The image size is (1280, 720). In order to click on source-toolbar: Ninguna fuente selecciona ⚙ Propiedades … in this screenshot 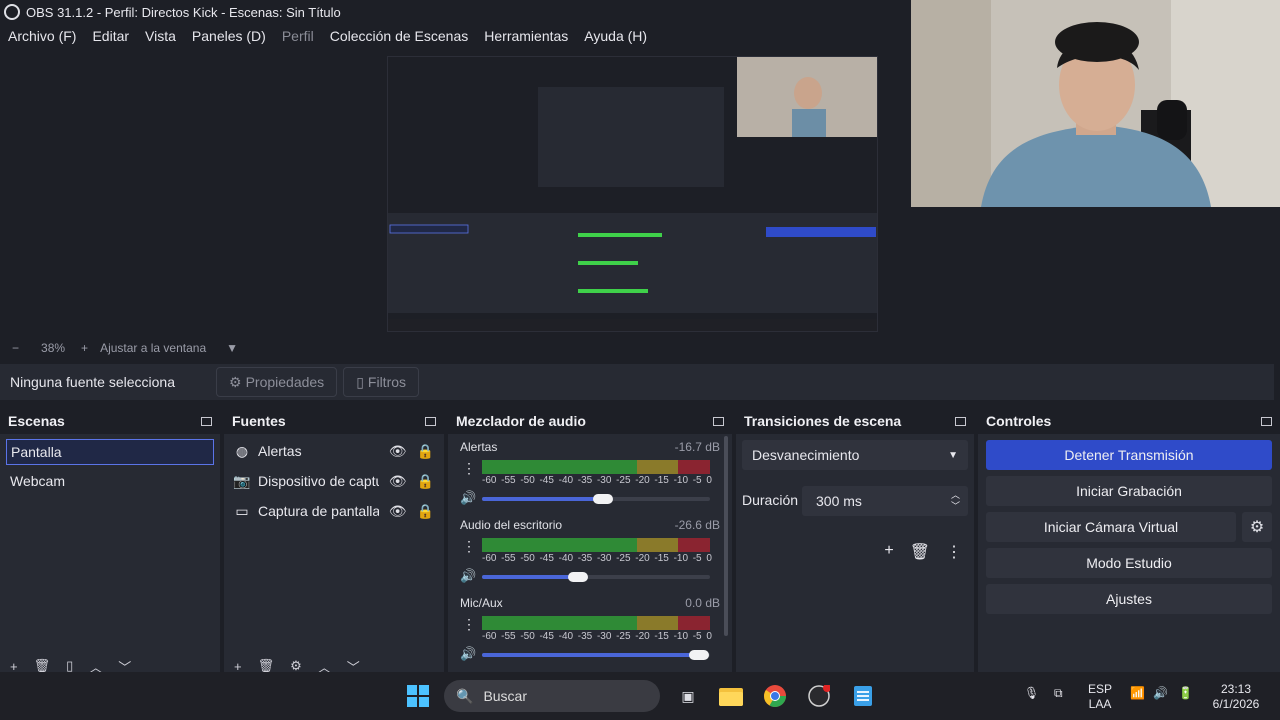, I will do `click(637, 382)`.